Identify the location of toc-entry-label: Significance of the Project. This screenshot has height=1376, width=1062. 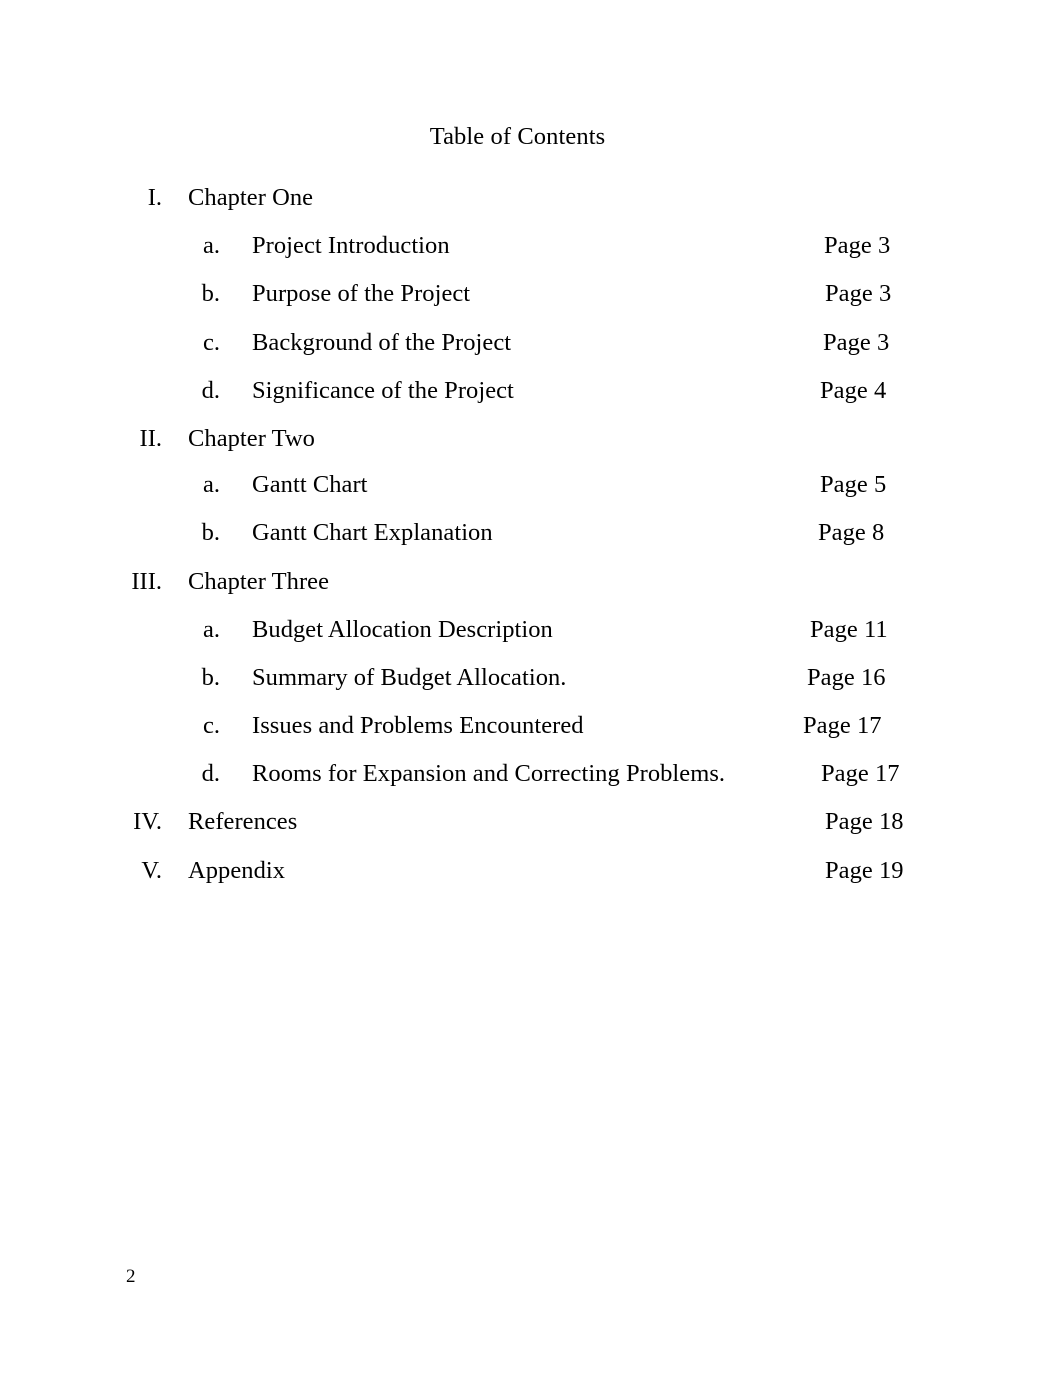
(383, 391).